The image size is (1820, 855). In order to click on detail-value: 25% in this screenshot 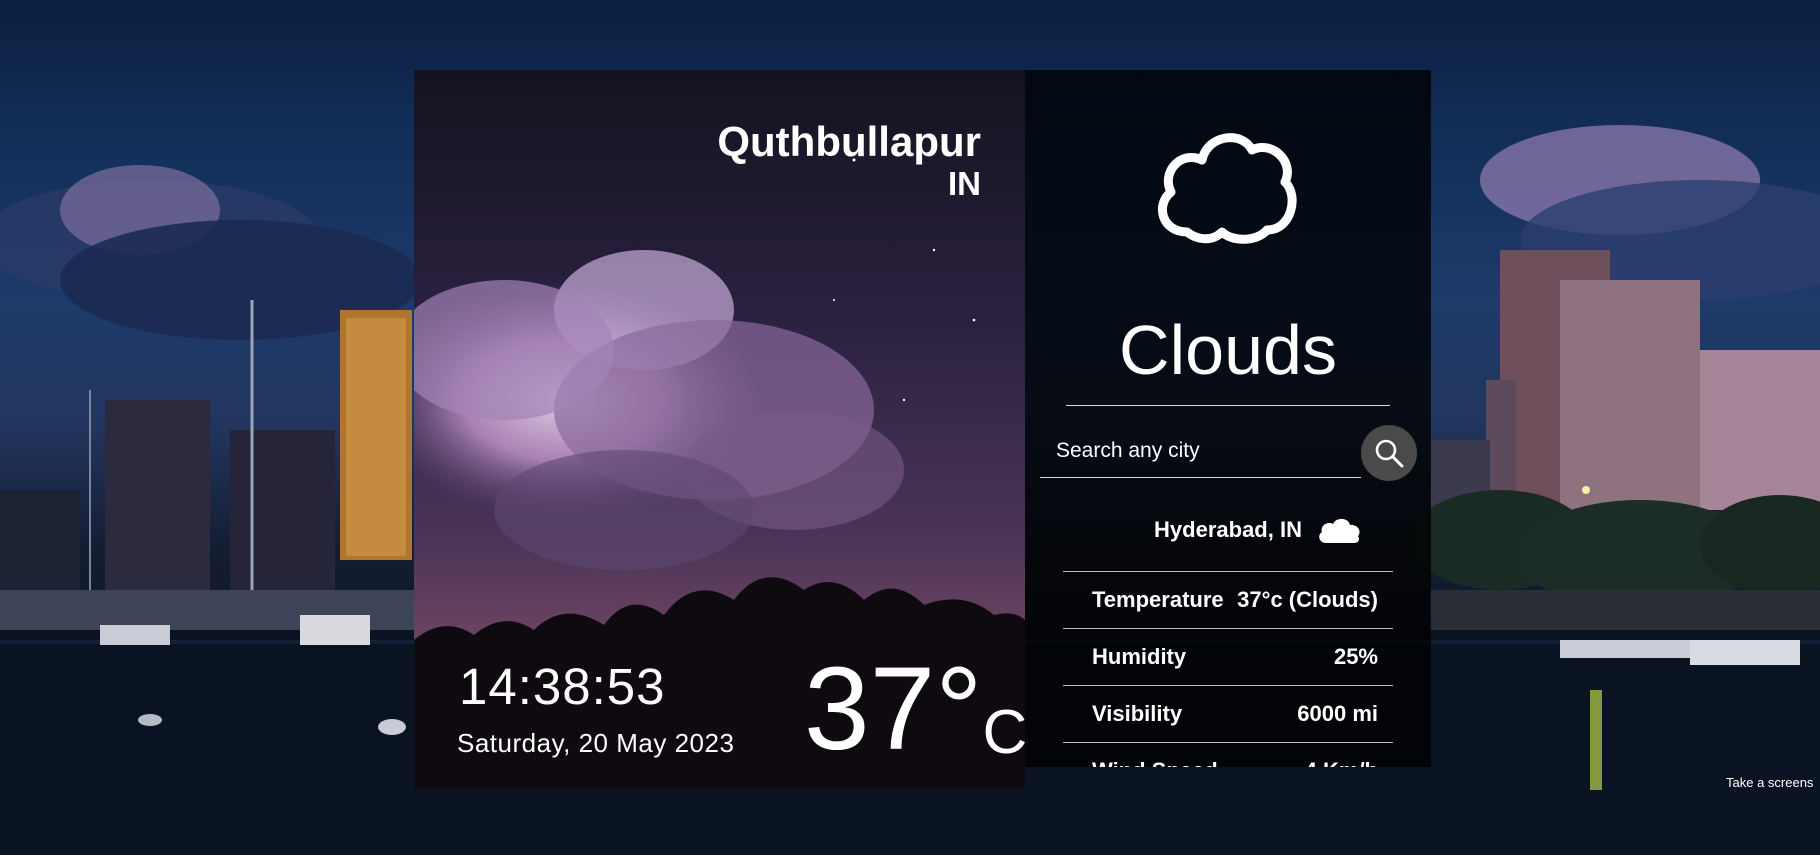, I will do `click(1355, 656)`.